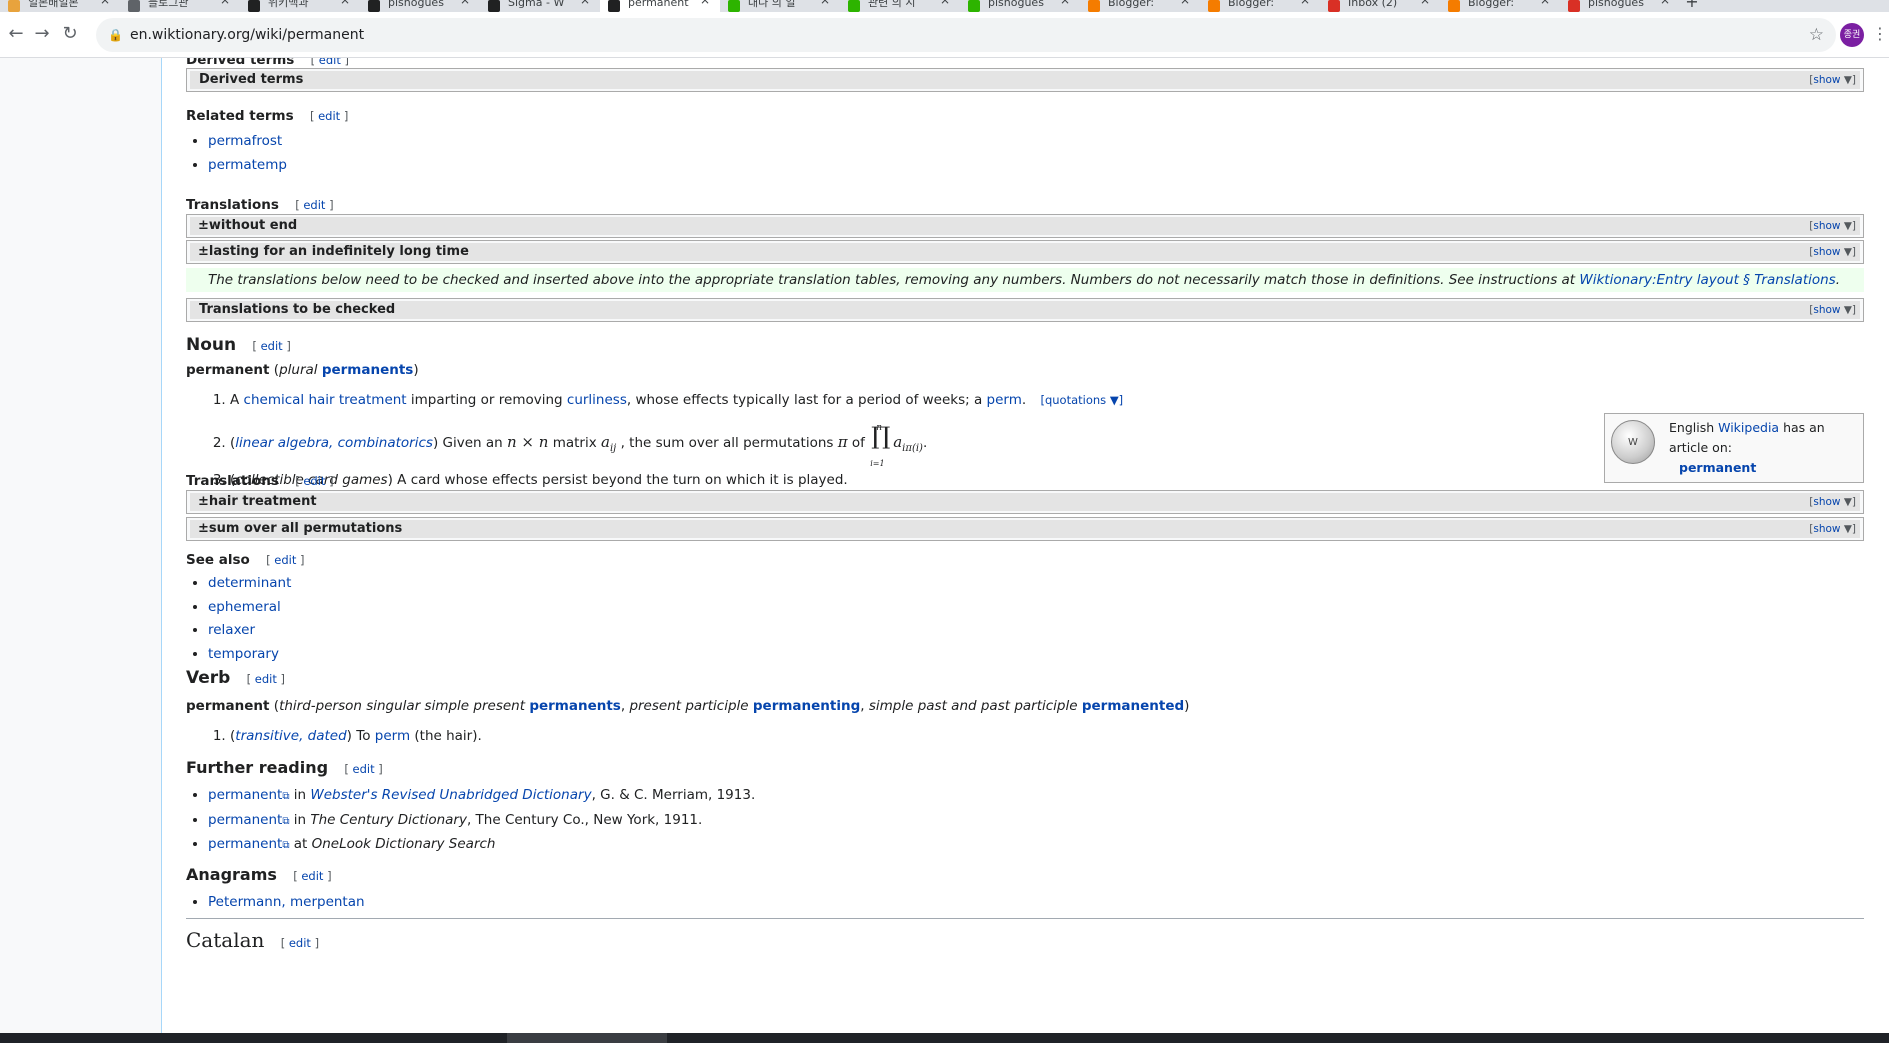 Image resolution: width=1889 pixels, height=1043 pixels. Describe the element at coordinates (1025, 529) in the screenshot. I see `translation-box: ±sum over all permutations [show ▼]` at that location.